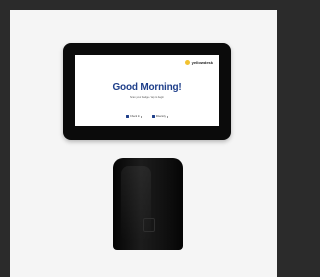 This screenshot has height=277, width=320. What do you see at coordinates (147, 97) in the screenshot?
I see `greeting-subtitle: Scan your badge / tap to begin` at bounding box center [147, 97].